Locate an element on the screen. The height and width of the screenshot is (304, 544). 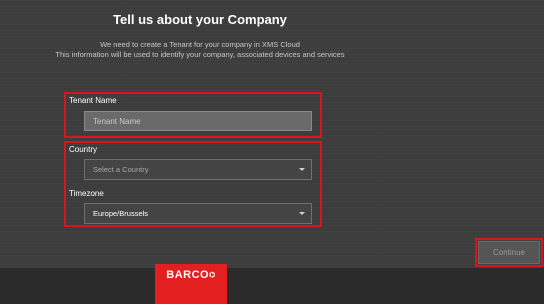
country-label: Country is located at coordinates (83, 149).